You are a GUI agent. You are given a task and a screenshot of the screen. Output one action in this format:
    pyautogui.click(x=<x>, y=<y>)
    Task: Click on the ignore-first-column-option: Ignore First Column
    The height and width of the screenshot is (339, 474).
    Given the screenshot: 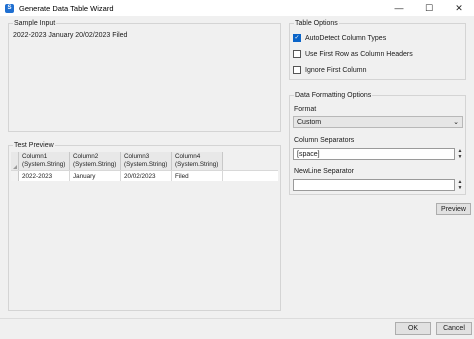 What is the action you would take?
    pyautogui.click(x=329, y=70)
    